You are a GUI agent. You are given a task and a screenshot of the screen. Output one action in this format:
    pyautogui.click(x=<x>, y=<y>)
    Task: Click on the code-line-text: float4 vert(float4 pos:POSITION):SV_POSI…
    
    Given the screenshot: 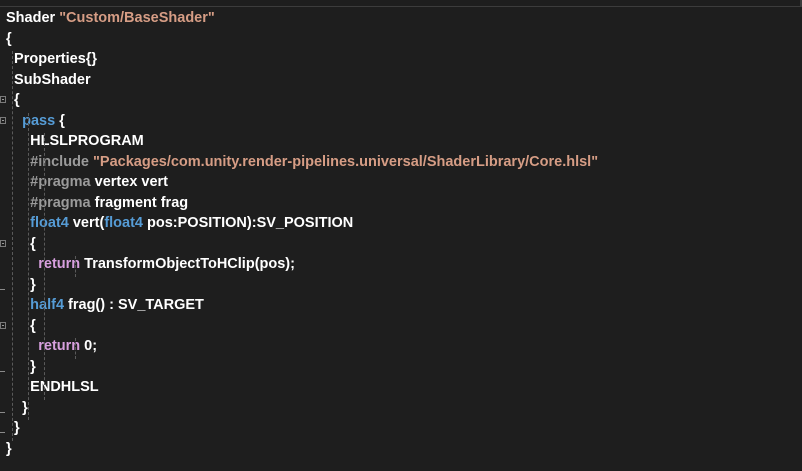 What is the action you would take?
    pyautogui.click(x=179, y=223)
    